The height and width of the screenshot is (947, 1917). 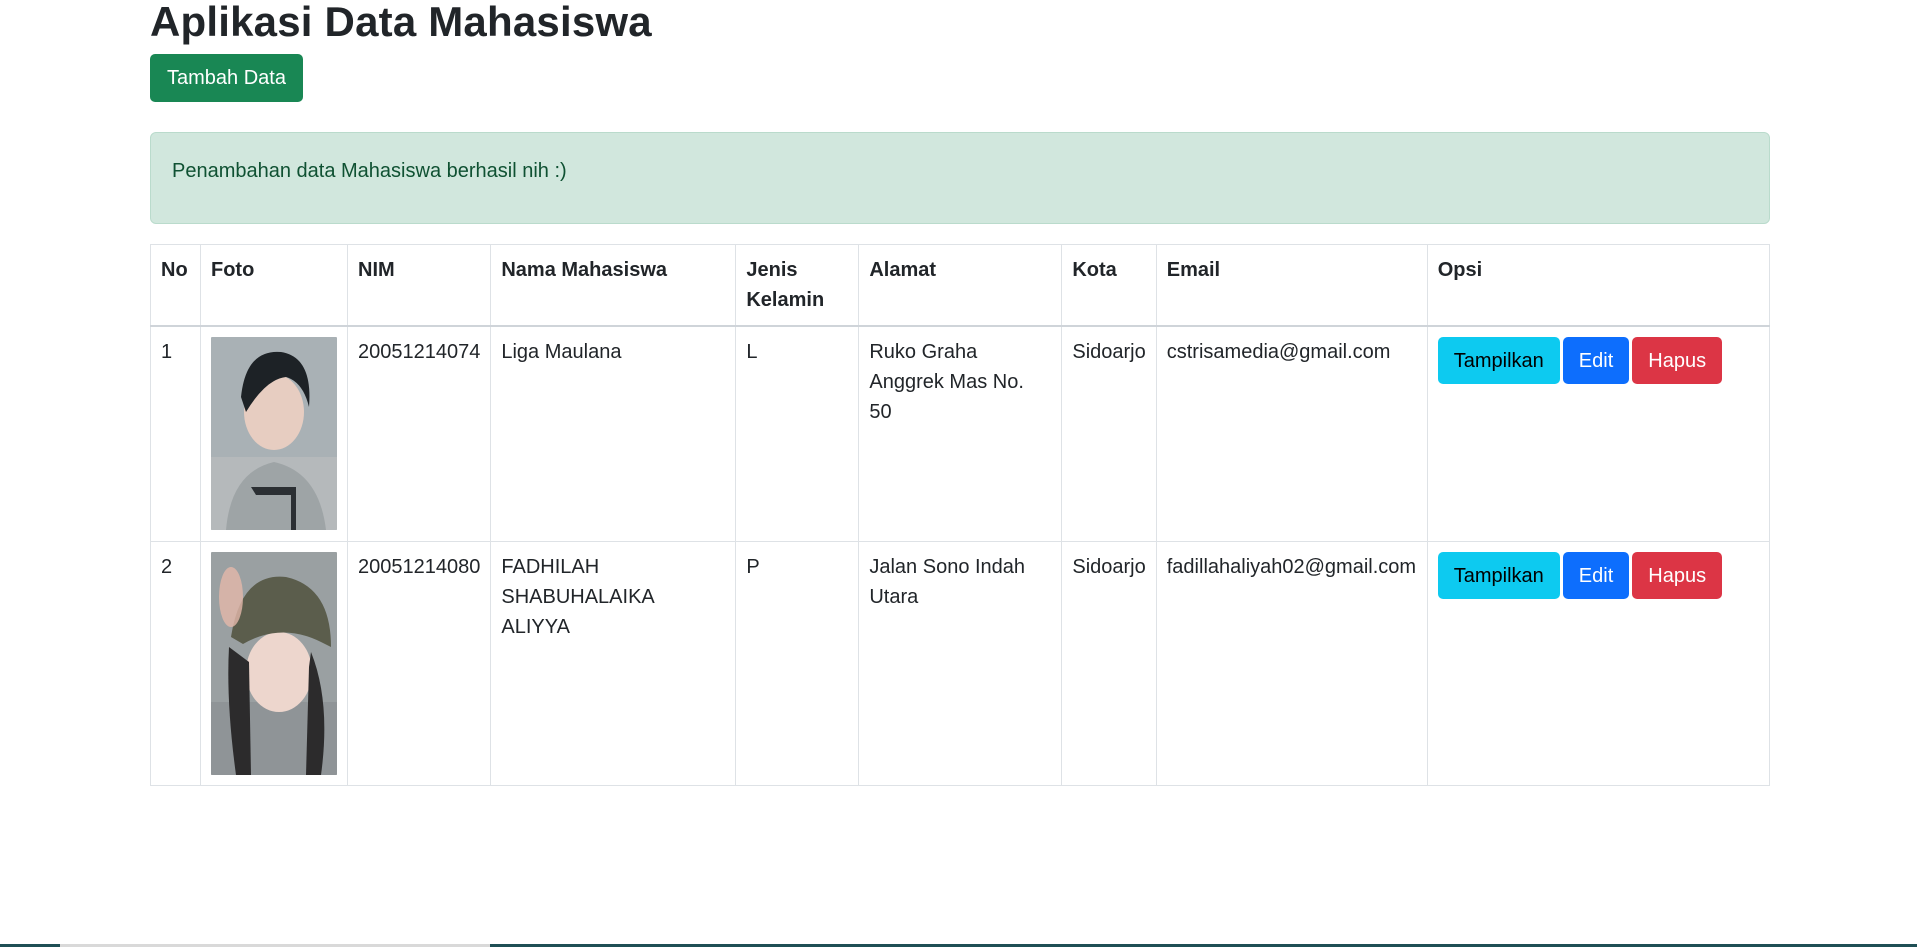 What do you see at coordinates (613, 285) in the screenshot?
I see `header-nama: Nama Mahasiswa` at bounding box center [613, 285].